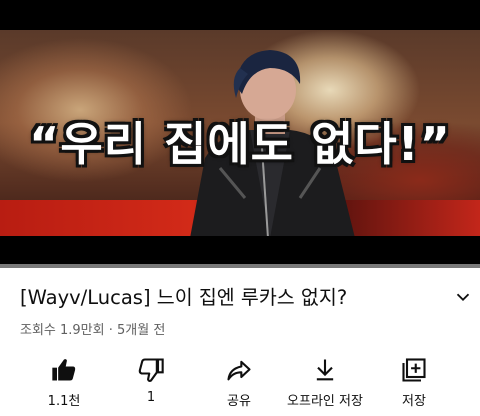  What do you see at coordinates (325, 370) in the screenshot?
I see `download-icon` at bounding box center [325, 370].